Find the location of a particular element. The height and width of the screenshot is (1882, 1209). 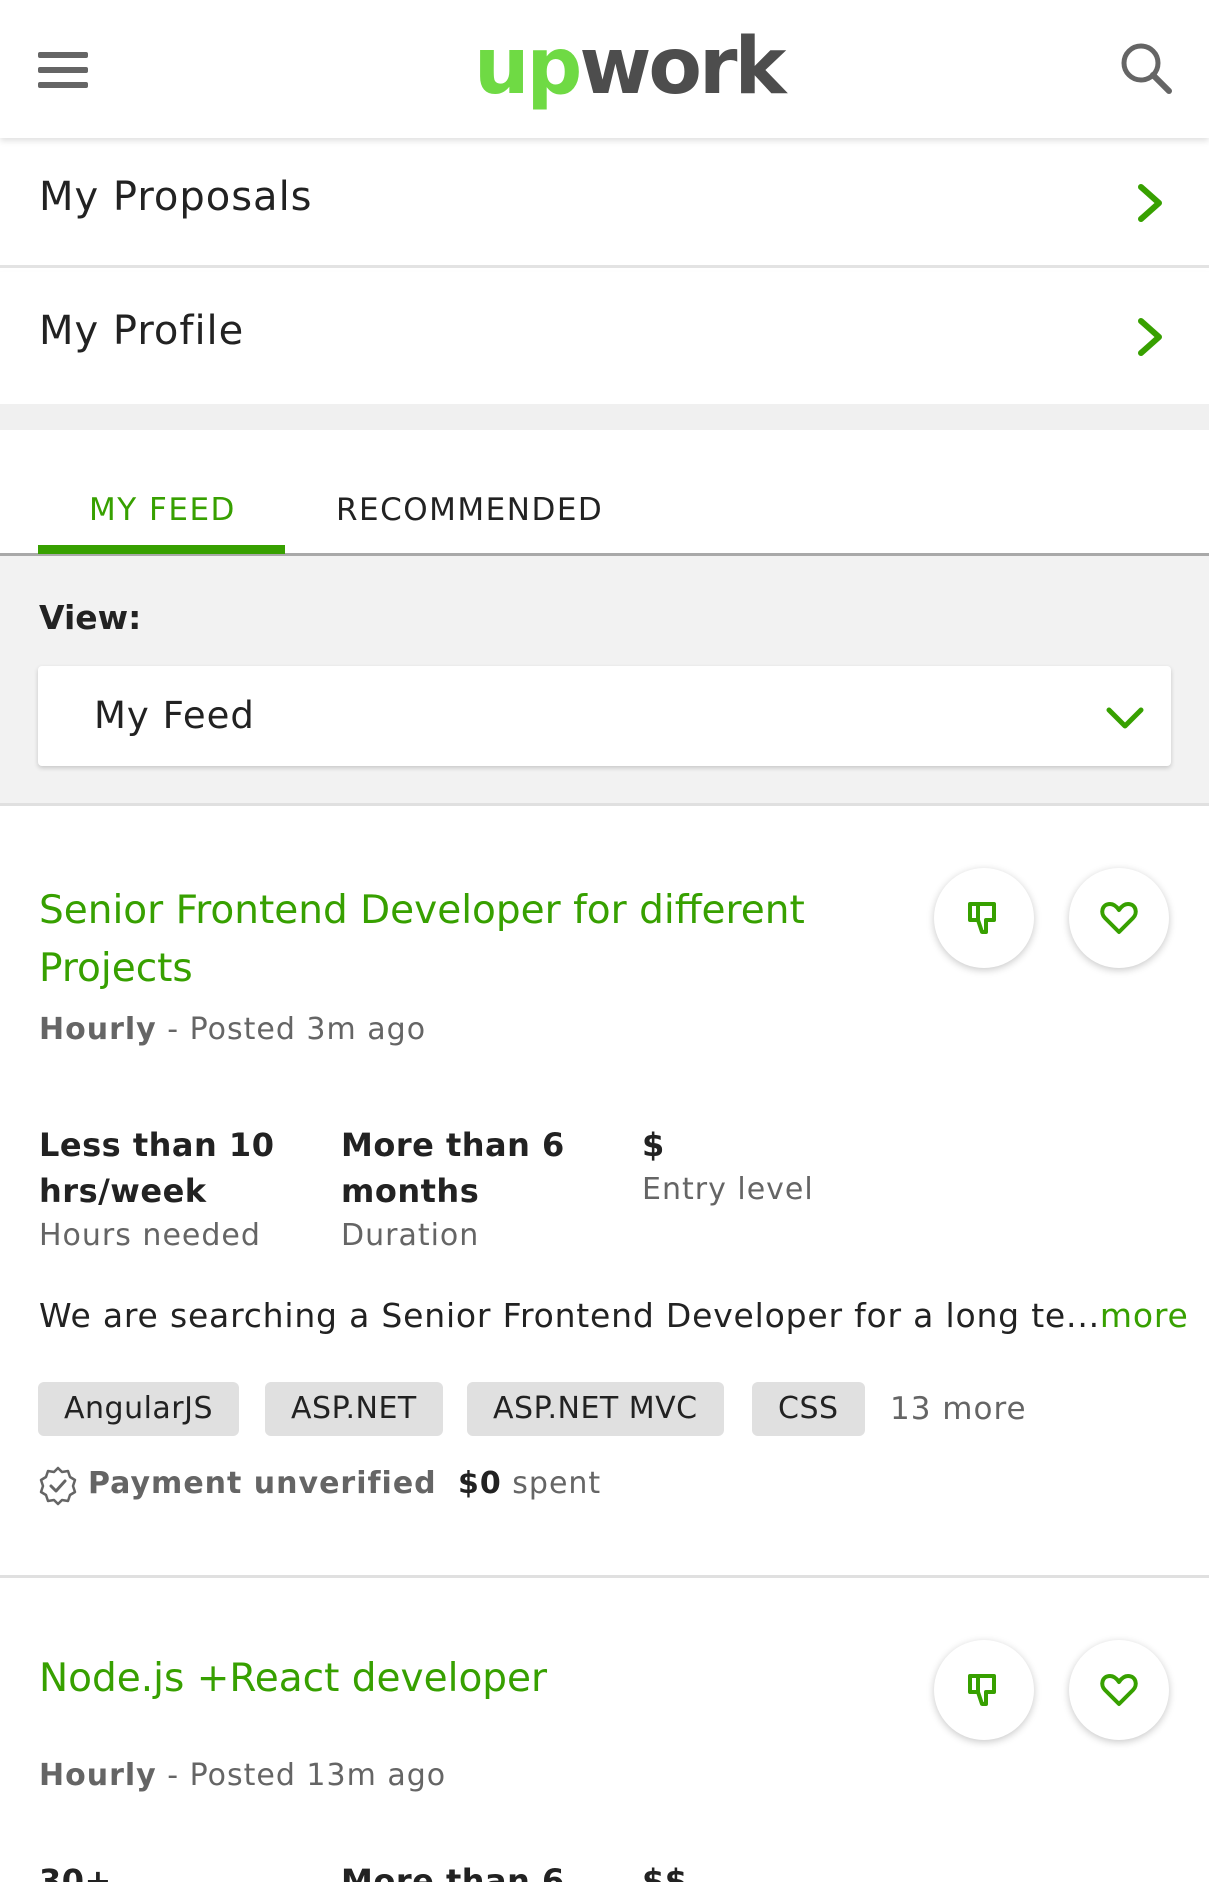

view-section: View: My Feed is located at coordinates (604, 681).